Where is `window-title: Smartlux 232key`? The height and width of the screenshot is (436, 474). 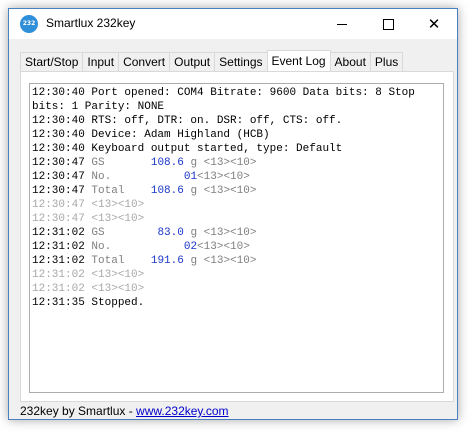 window-title: Smartlux 232key is located at coordinates (91, 23).